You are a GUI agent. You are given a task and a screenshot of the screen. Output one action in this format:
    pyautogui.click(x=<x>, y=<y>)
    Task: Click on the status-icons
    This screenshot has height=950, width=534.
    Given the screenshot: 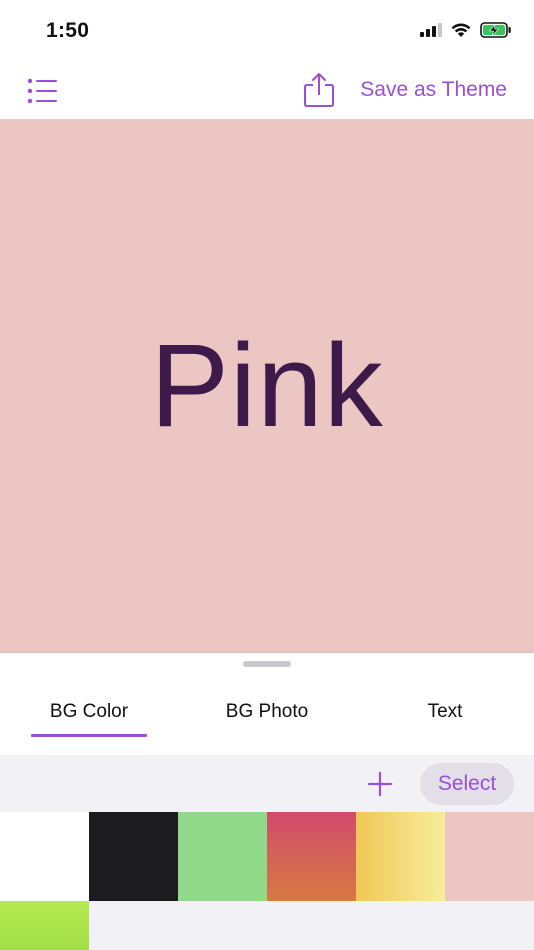 What is the action you would take?
    pyautogui.click(x=466, y=32)
    